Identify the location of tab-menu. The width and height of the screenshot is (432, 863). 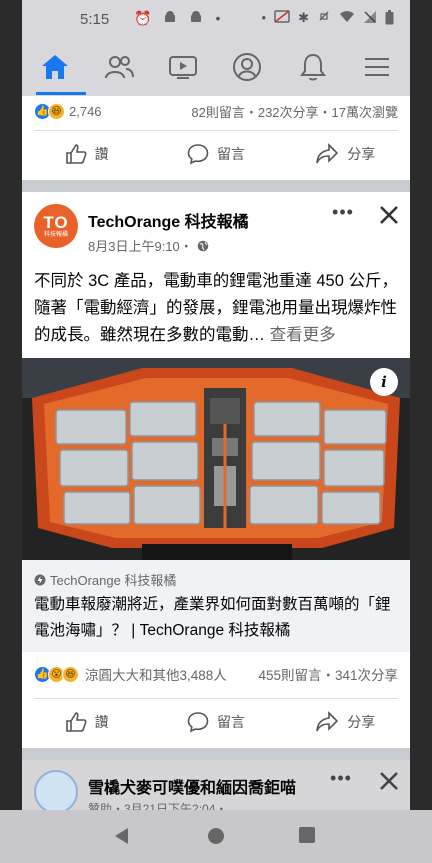
(377, 67).